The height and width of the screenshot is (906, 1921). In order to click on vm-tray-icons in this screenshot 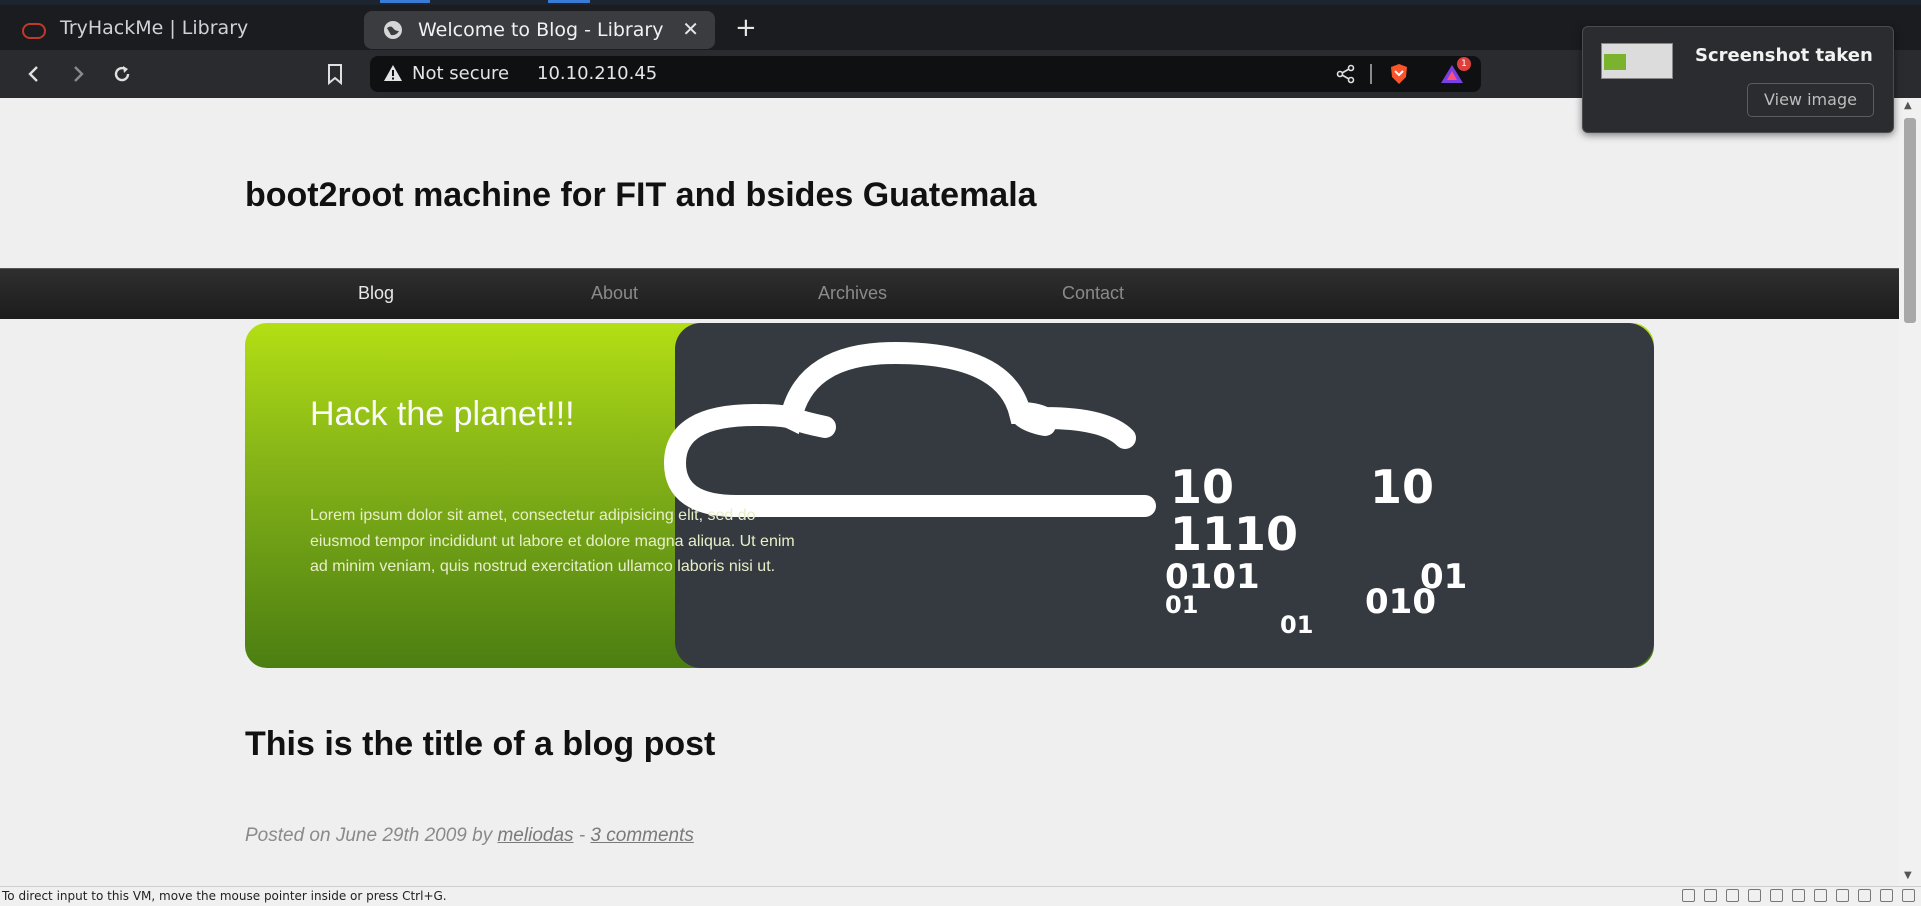, I will do `click(1801, 895)`.